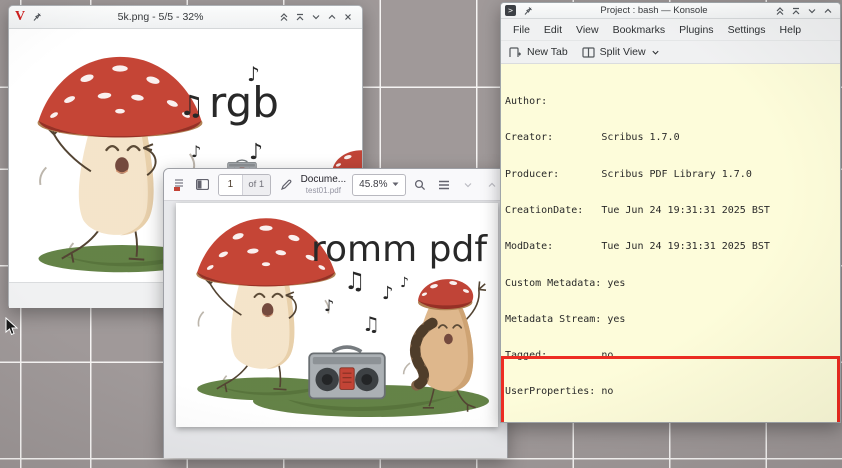  Describe the element at coordinates (670, 52) in the screenshot. I see `konsole-toolbar: New Tab Split View` at that location.